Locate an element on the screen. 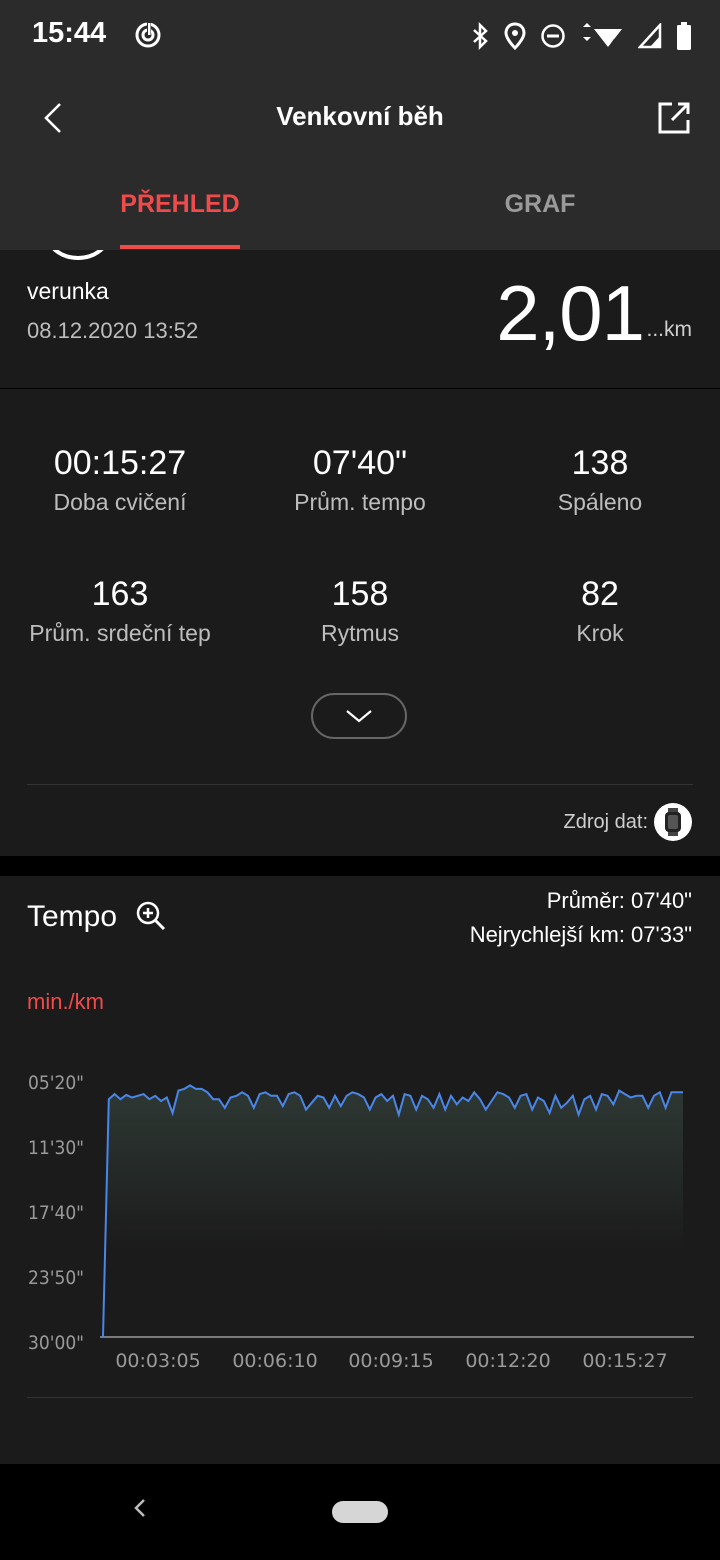 The width and height of the screenshot is (720, 1560). tempo-area is located at coordinates (393, 1211).